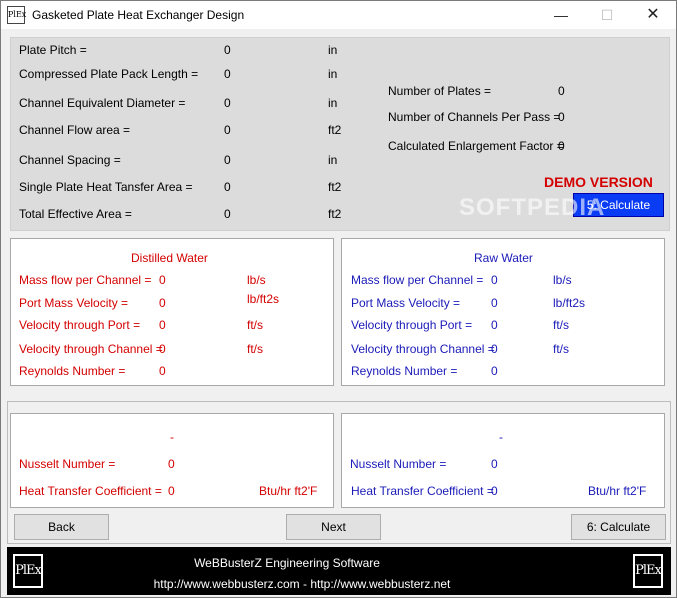 The height and width of the screenshot is (598, 677). I want to click on dw-velocity-channel-value: 0, so click(162, 349).